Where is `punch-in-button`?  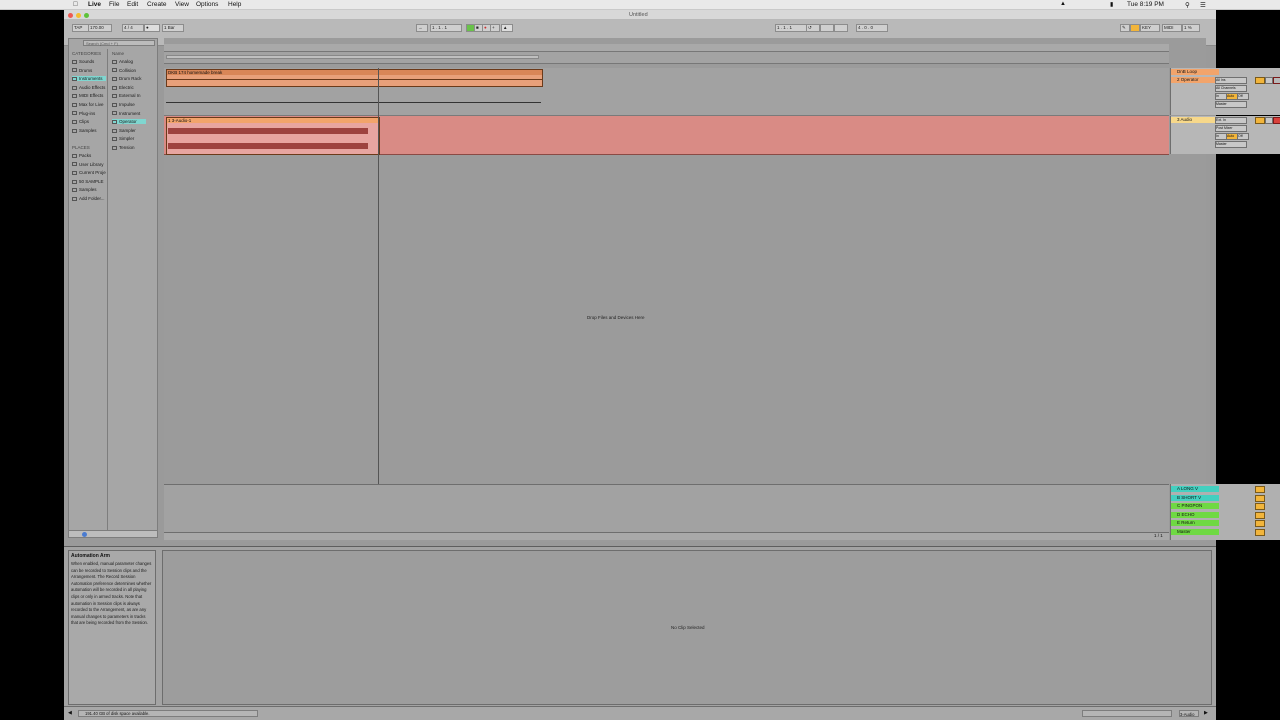
punch-in-button is located at coordinates (827, 28).